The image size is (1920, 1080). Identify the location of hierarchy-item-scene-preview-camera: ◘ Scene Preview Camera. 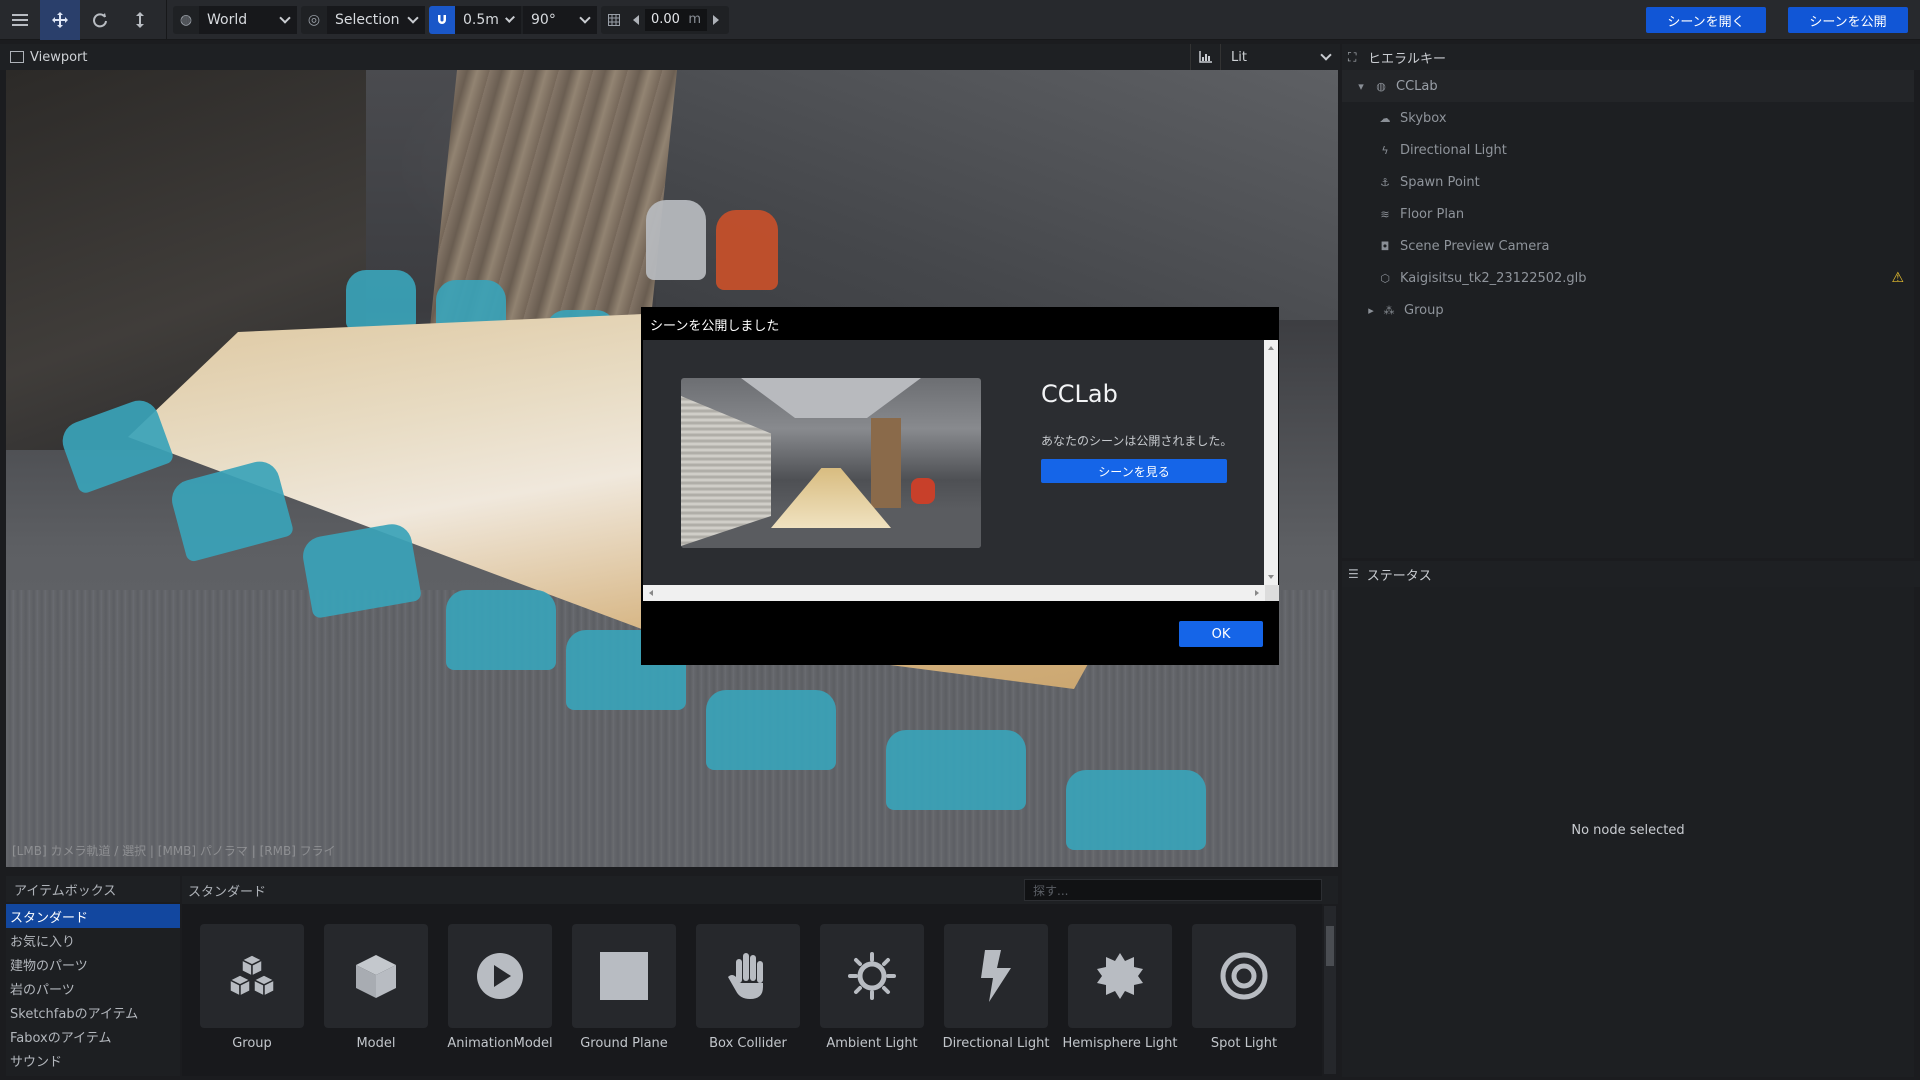
(1628, 246).